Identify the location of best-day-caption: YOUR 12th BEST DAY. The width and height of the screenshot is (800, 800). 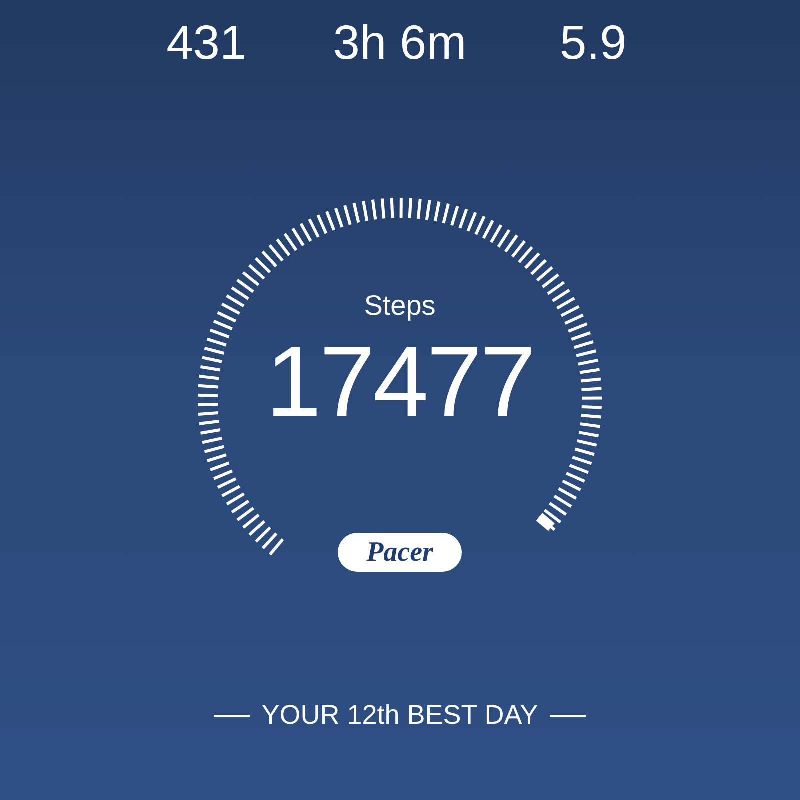
(400, 715).